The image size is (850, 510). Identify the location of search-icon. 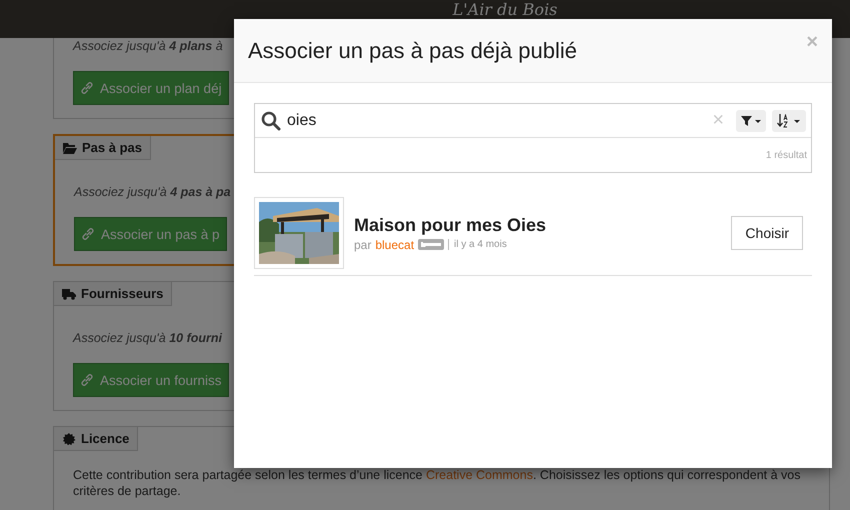
(271, 120).